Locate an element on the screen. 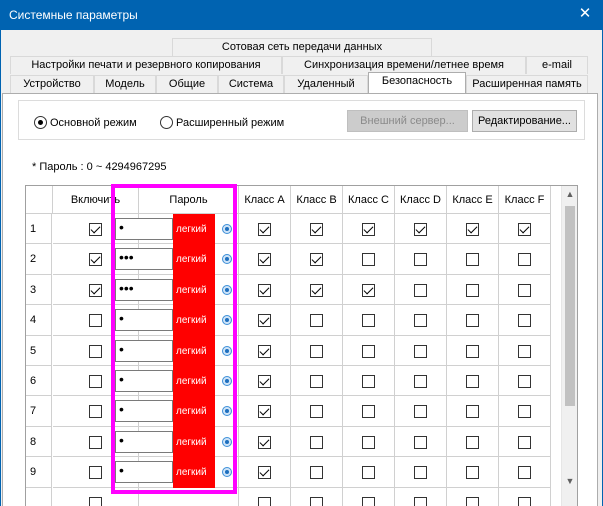 This screenshot has width=603, height=506. tab-email: e-mail is located at coordinates (557, 65).